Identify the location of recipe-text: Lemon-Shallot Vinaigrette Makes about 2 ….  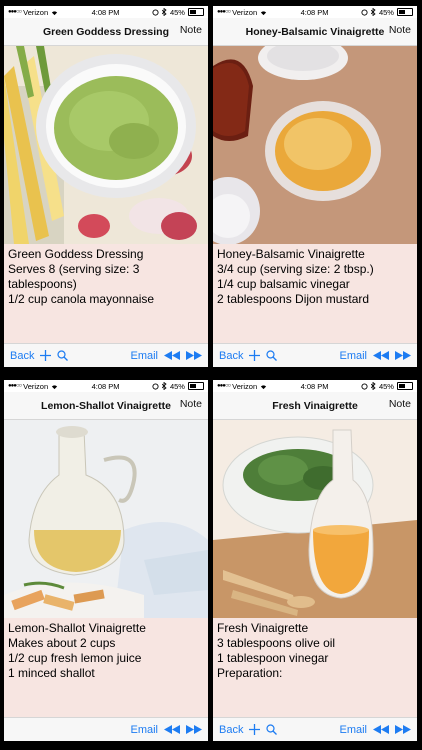
(106, 667).